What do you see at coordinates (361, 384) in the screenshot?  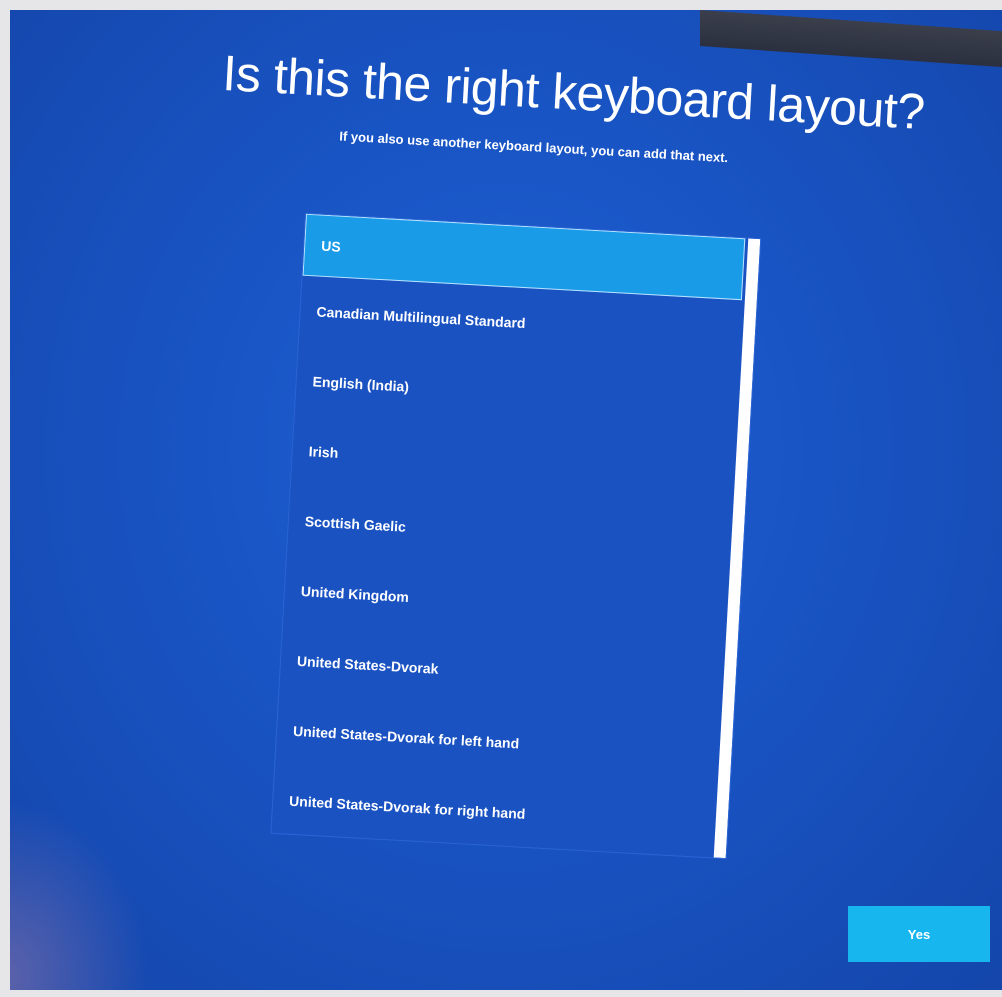 I see `list-item-label: English (India)` at bounding box center [361, 384].